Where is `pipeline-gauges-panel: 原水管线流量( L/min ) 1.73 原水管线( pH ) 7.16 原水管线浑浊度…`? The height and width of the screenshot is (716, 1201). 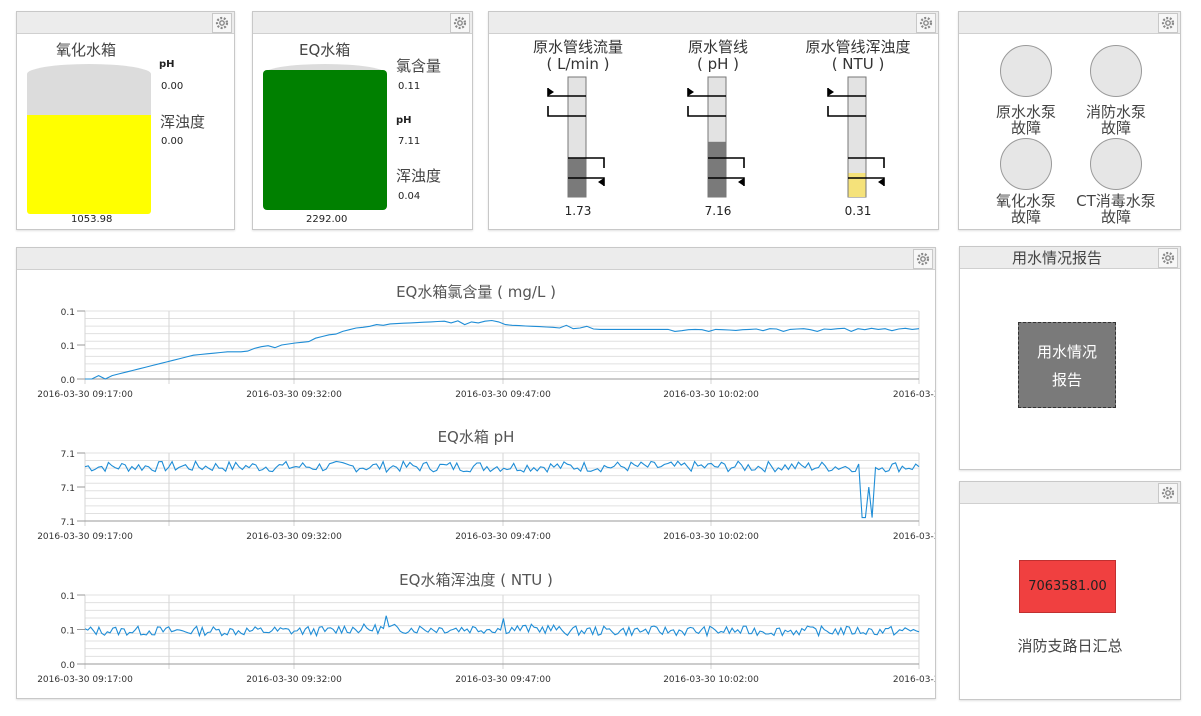
pipeline-gauges-panel: 原水管线流量( L/min ) 1.73 原水管线( pH ) 7.16 原水管线浑浊度… is located at coordinates (713, 120).